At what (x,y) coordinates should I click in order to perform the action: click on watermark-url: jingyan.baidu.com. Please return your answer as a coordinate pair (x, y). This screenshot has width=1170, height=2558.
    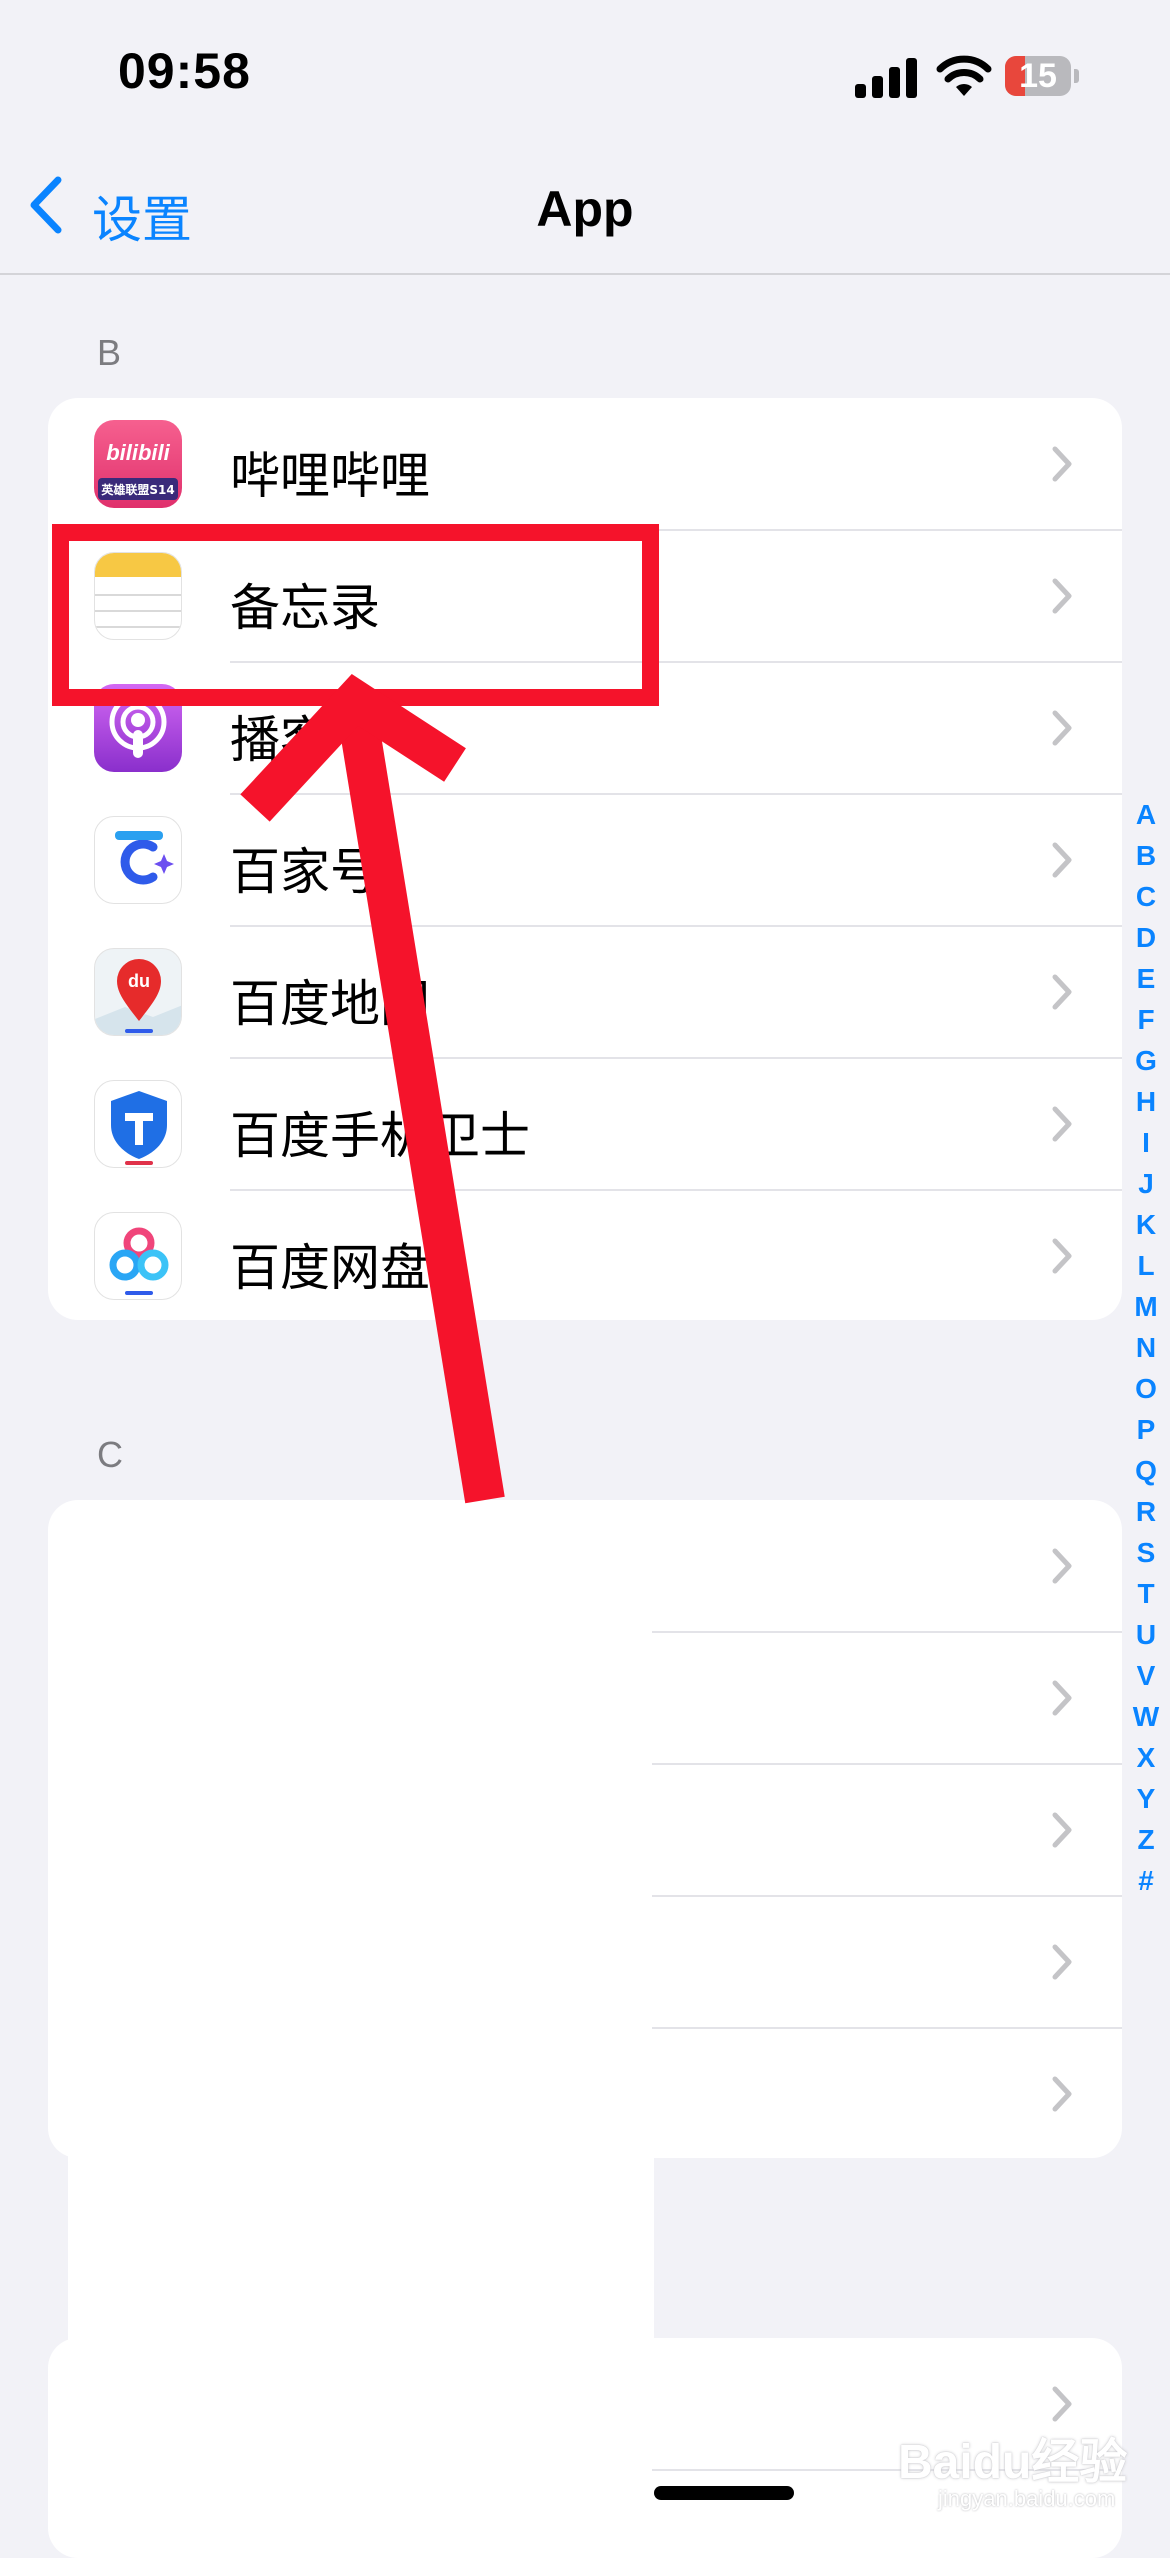
    Looking at the image, I should click on (1027, 2498).